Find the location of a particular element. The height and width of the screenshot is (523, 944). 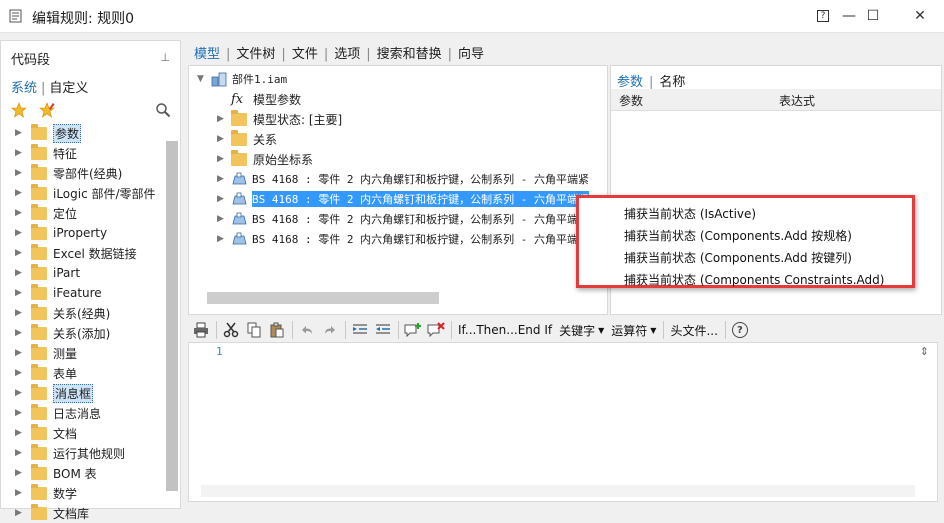

indent-icon is located at coordinates (360, 330).